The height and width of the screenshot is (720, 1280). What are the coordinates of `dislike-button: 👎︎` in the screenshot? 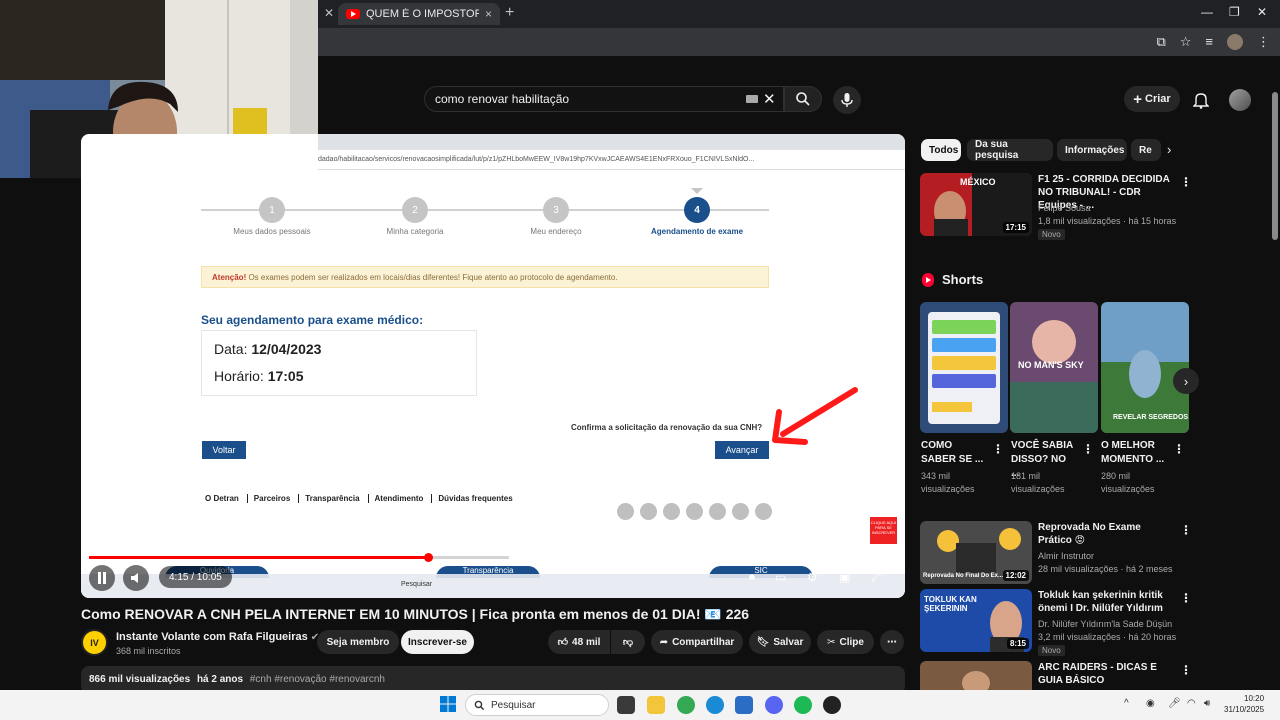 It's located at (628, 642).